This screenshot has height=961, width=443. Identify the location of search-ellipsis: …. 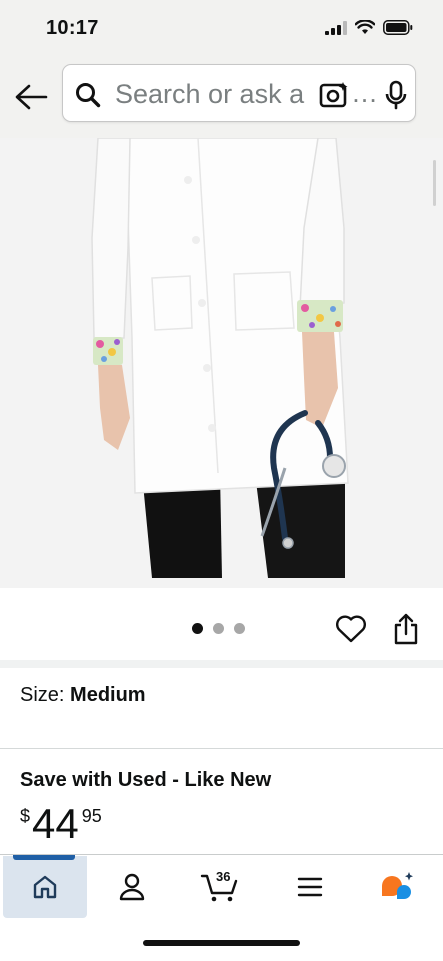
(365, 93).